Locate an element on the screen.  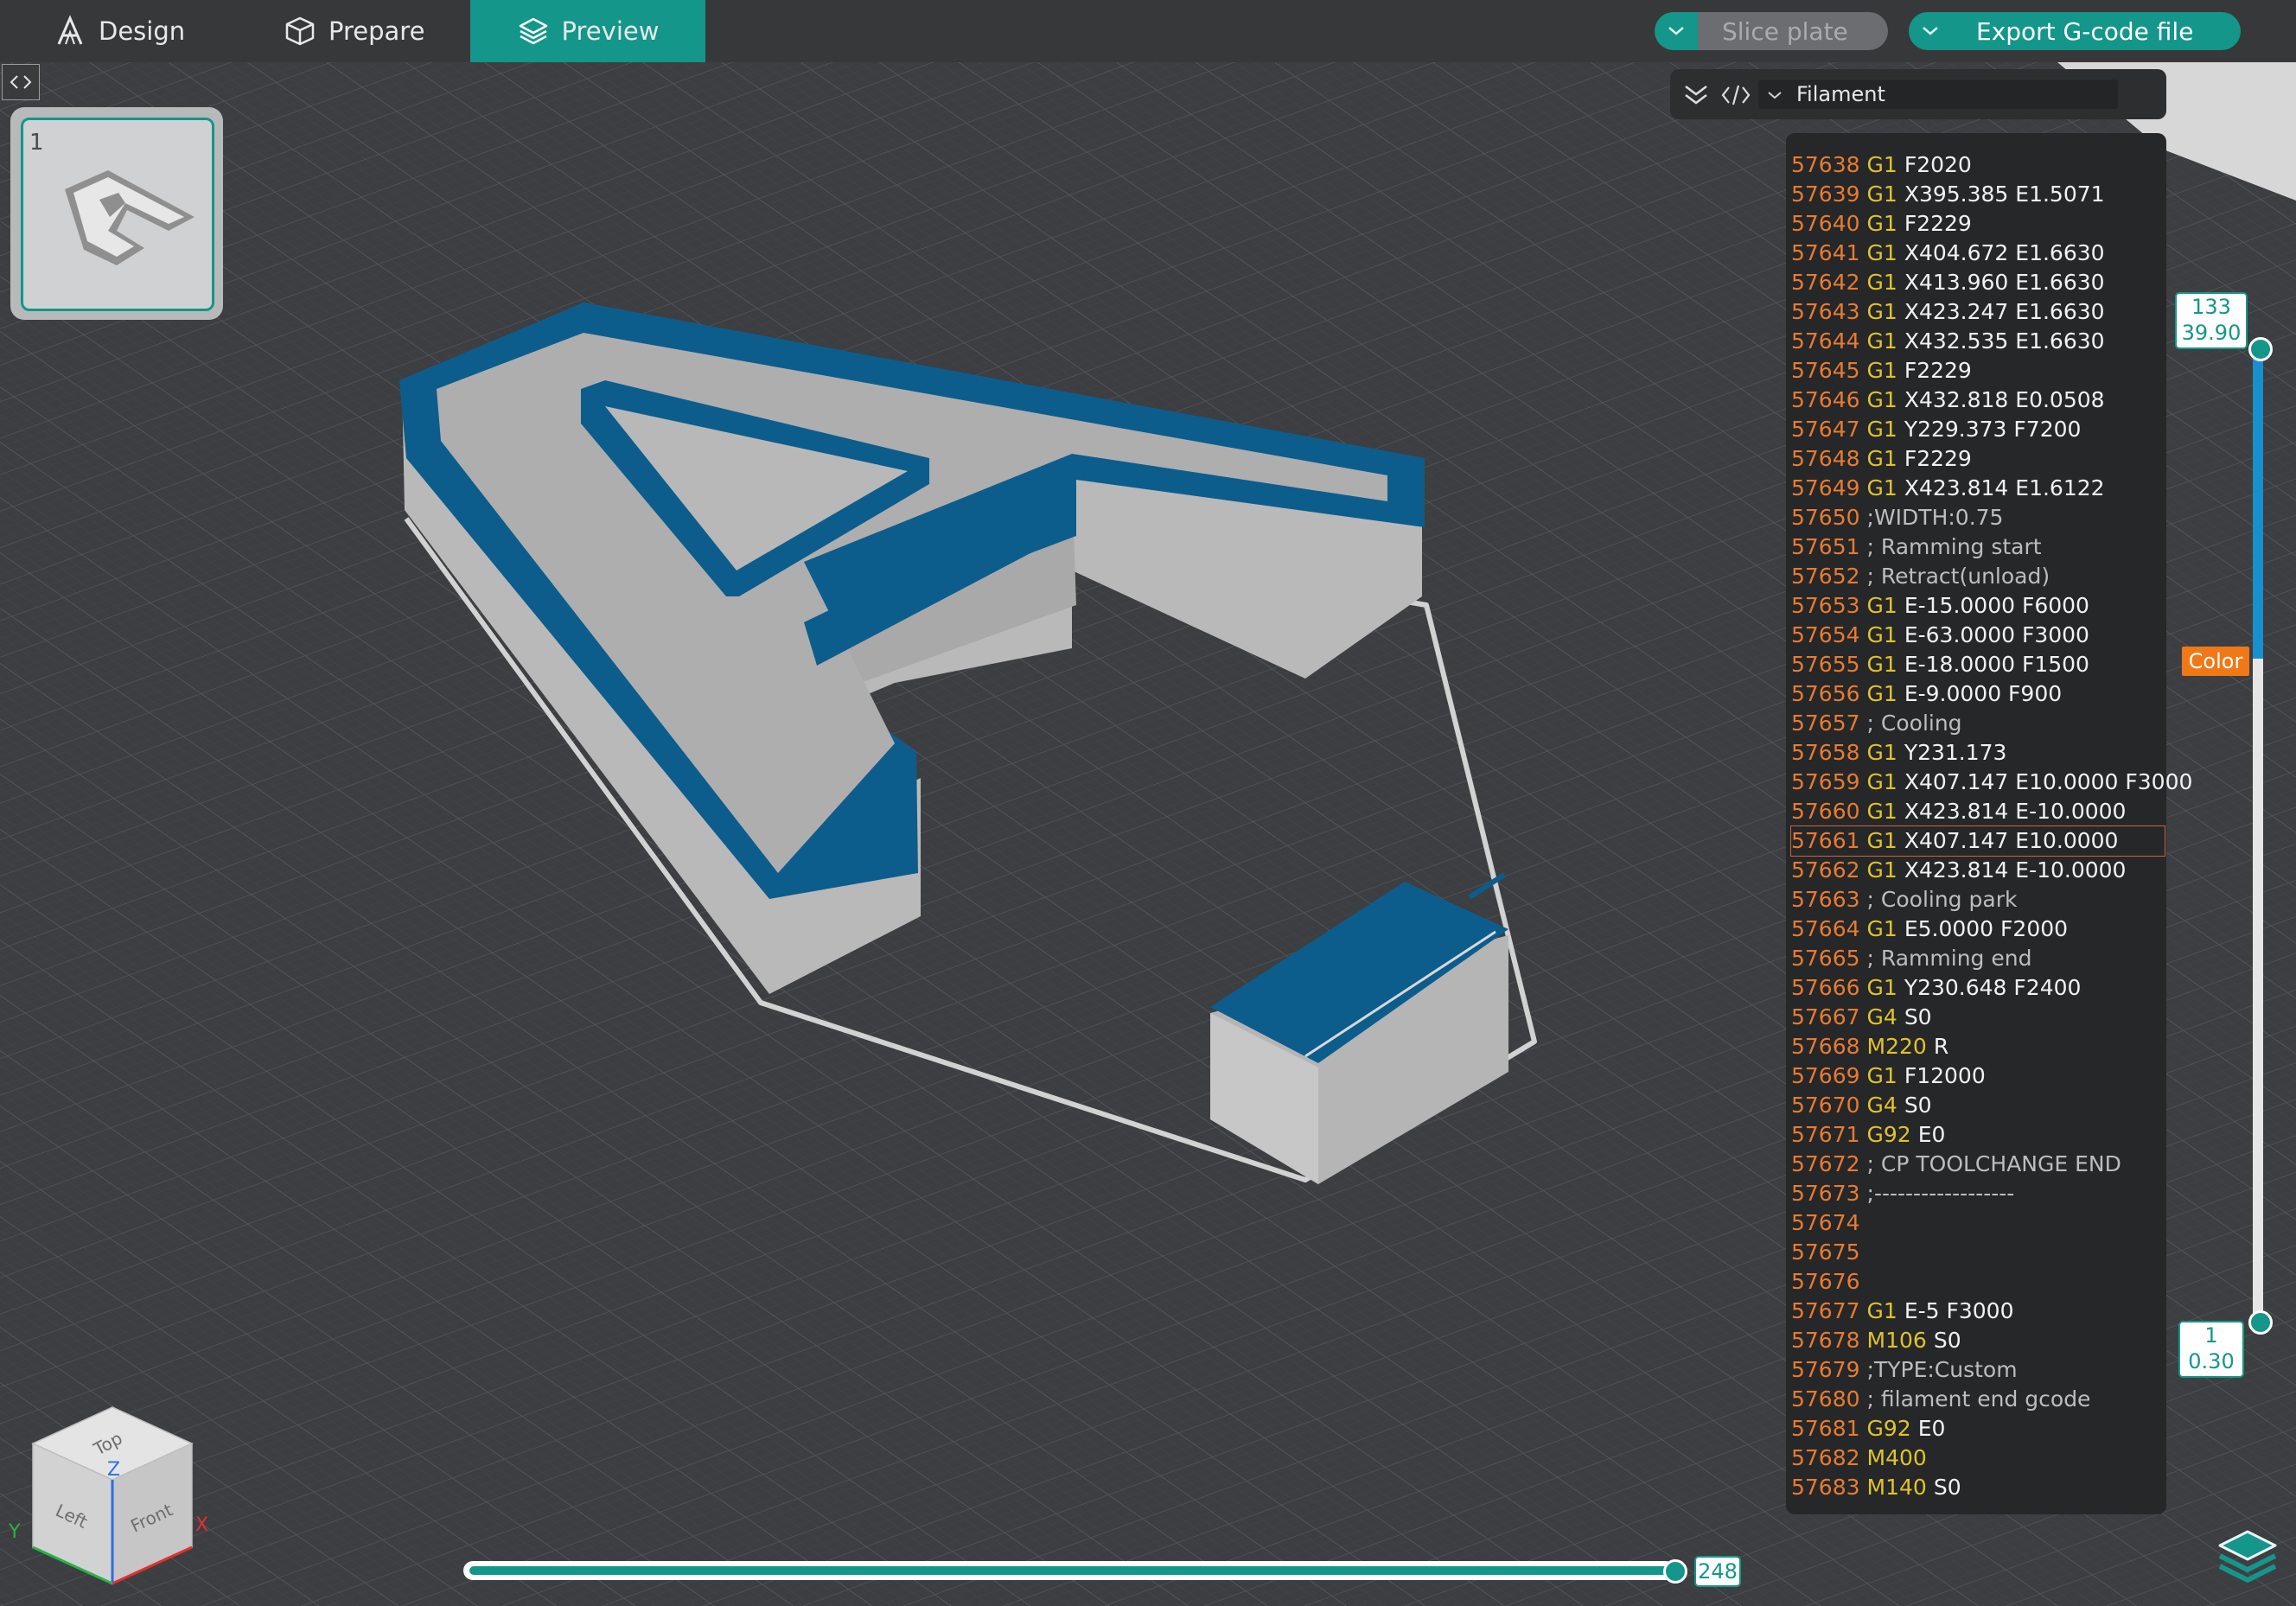
gcode-line: 57661 G1 X407.147 E10.0000 is located at coordinates (1977, 841).